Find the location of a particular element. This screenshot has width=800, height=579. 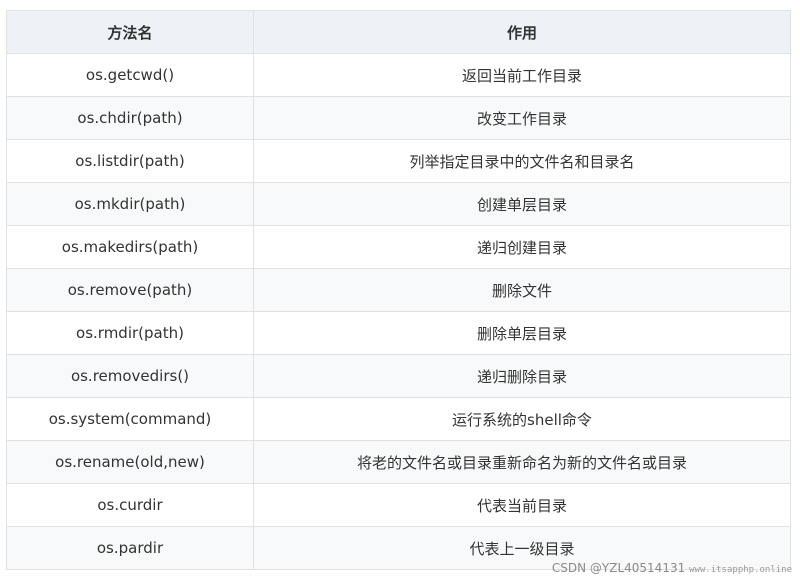

method-name-cell: os.removedirs() is located at coordinates (130, 376).